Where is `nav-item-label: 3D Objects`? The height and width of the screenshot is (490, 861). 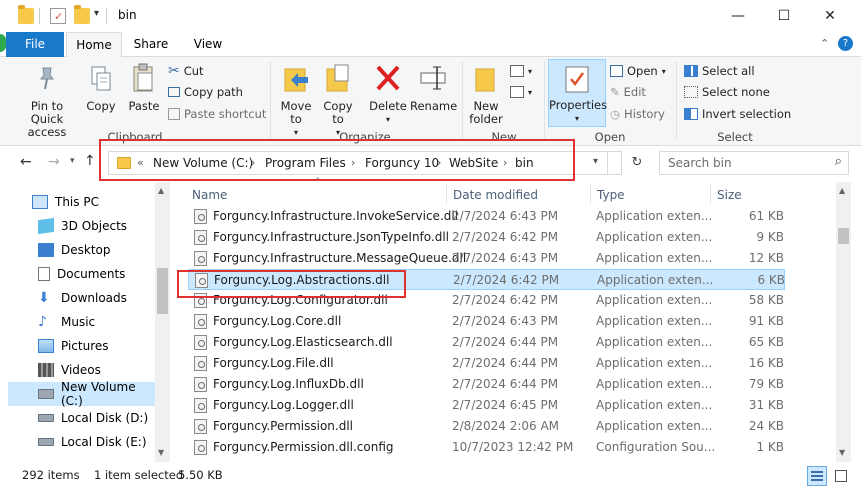 nav-item-label: 3D Objects is located at coordinates (94, 226).